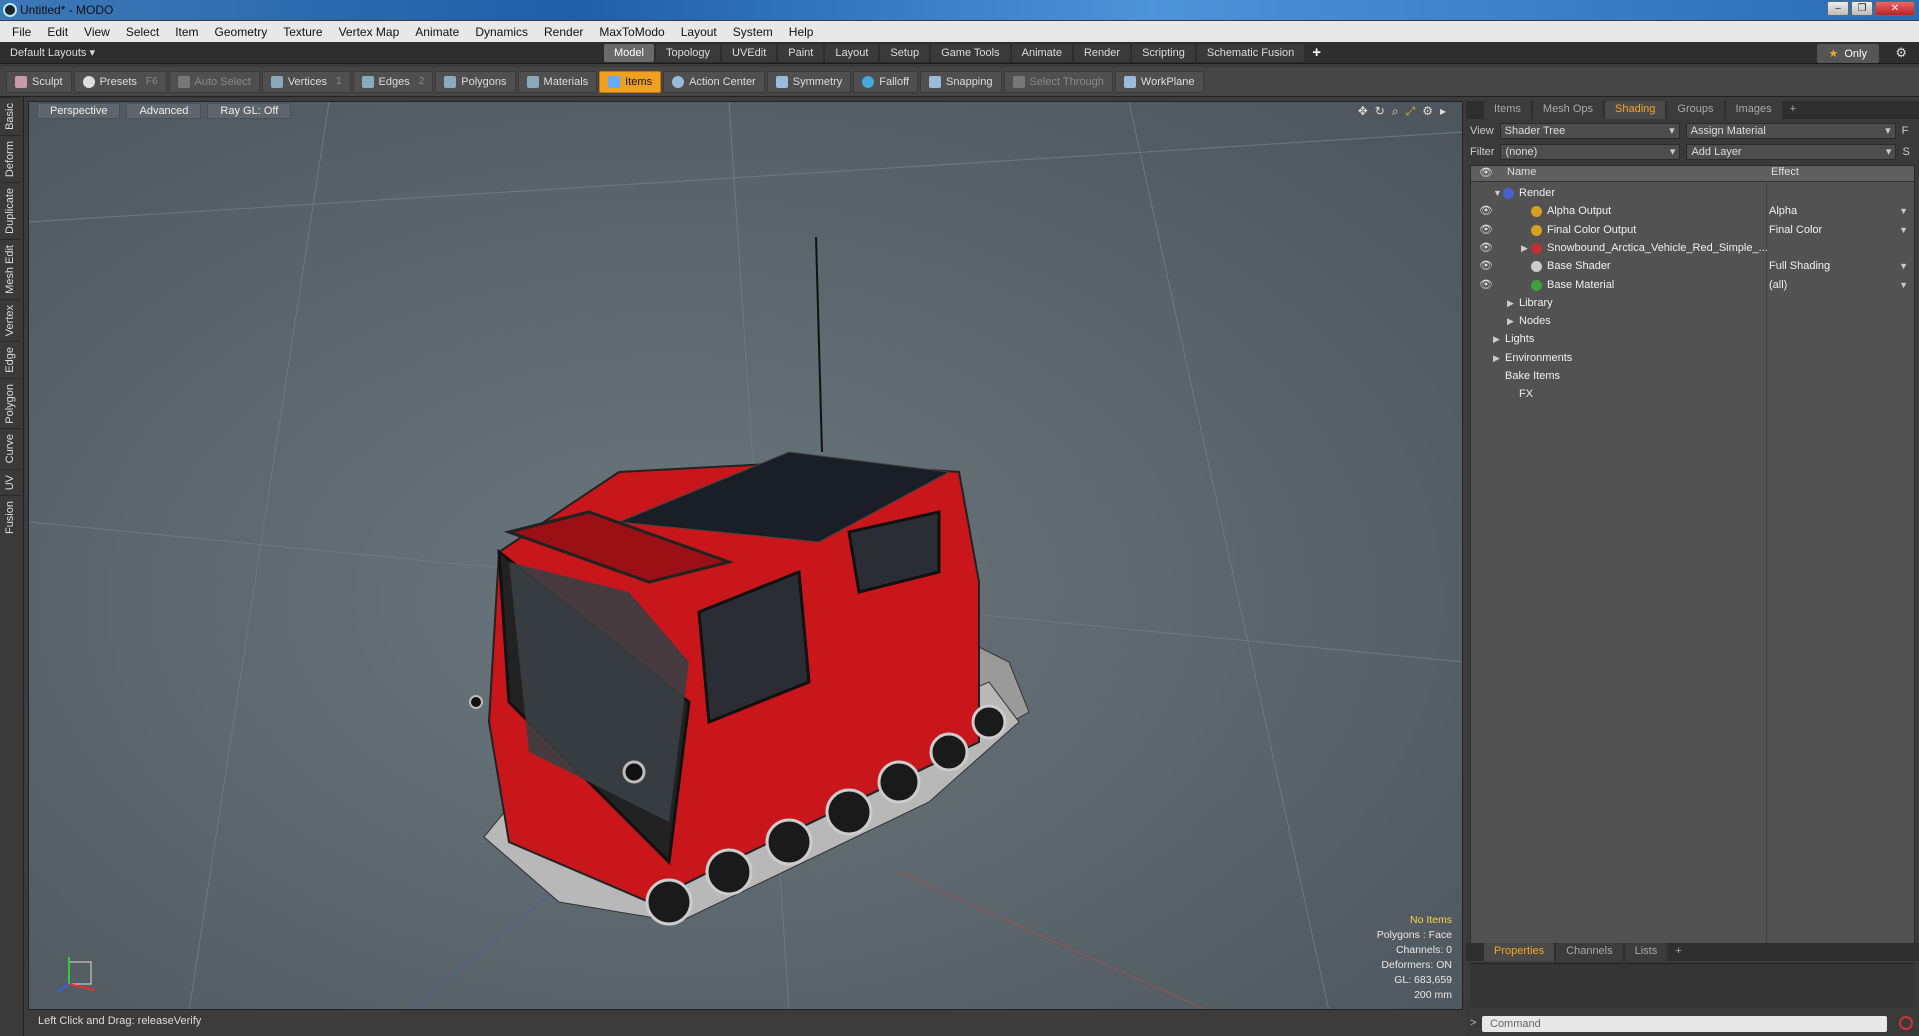 The height and width of the screenshot is (1036, 1919). What do you see at coordinates (164, 111) in the screenshot?
I see `shading-mode-button: Advanced` at bounding box center [164, 111].